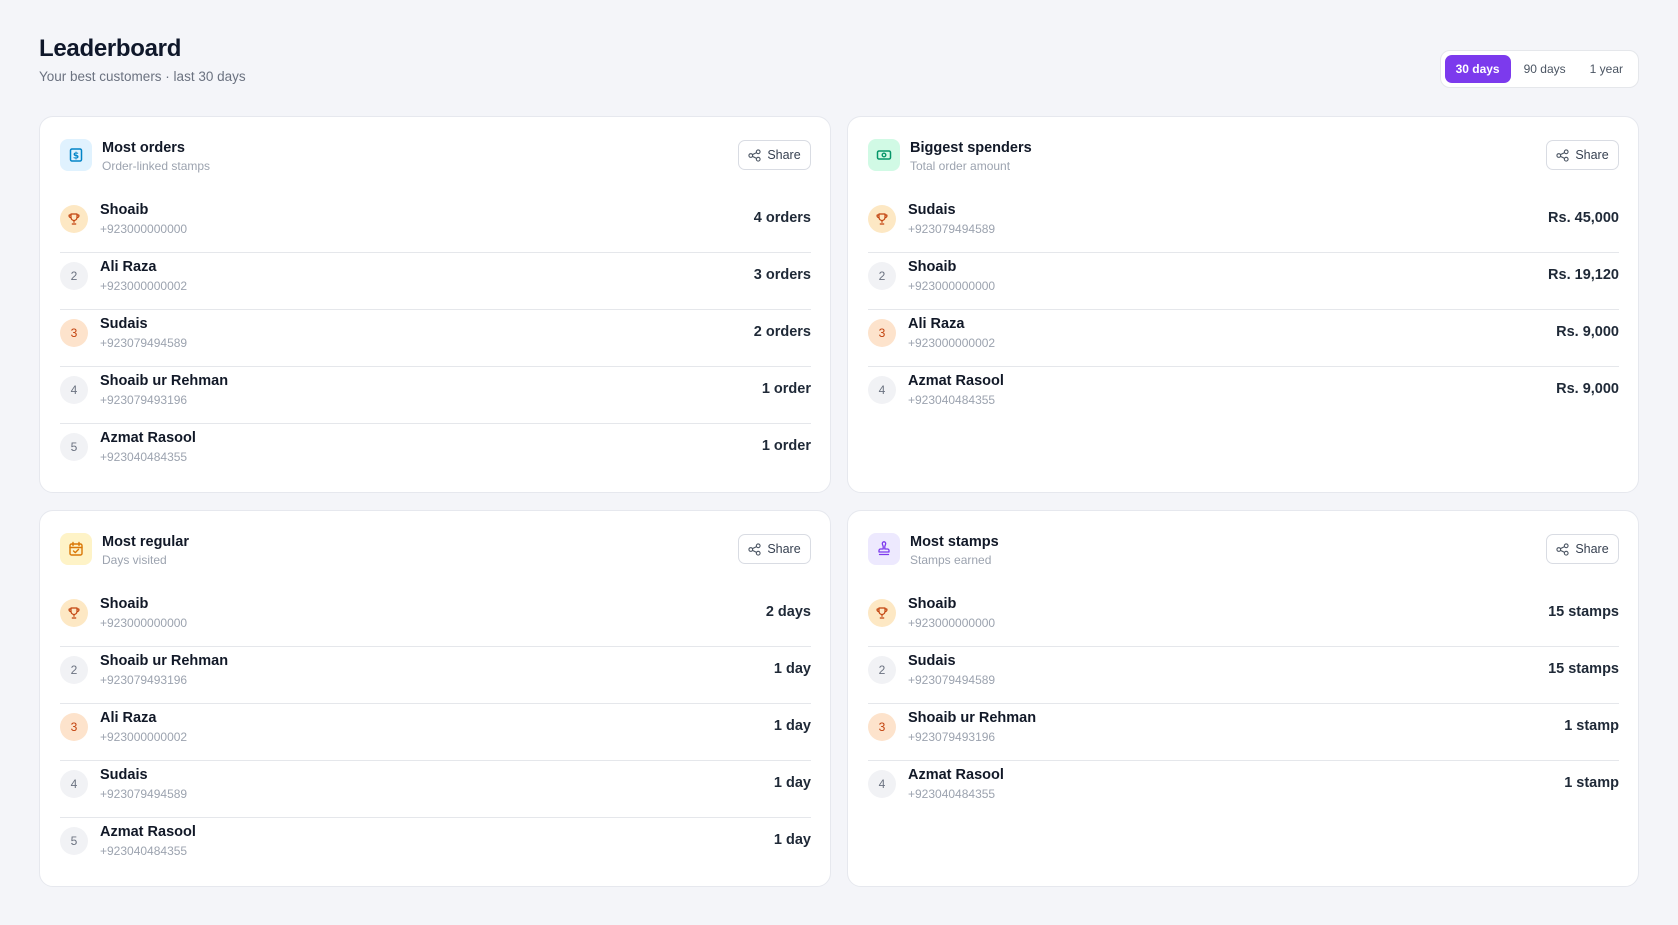 The image size is (1678, 925). Describe the element at coordinates (435, 846) in the screenshot. I see `list-item: 5 Azmat Rasool +923040484355 1 day` at that location.